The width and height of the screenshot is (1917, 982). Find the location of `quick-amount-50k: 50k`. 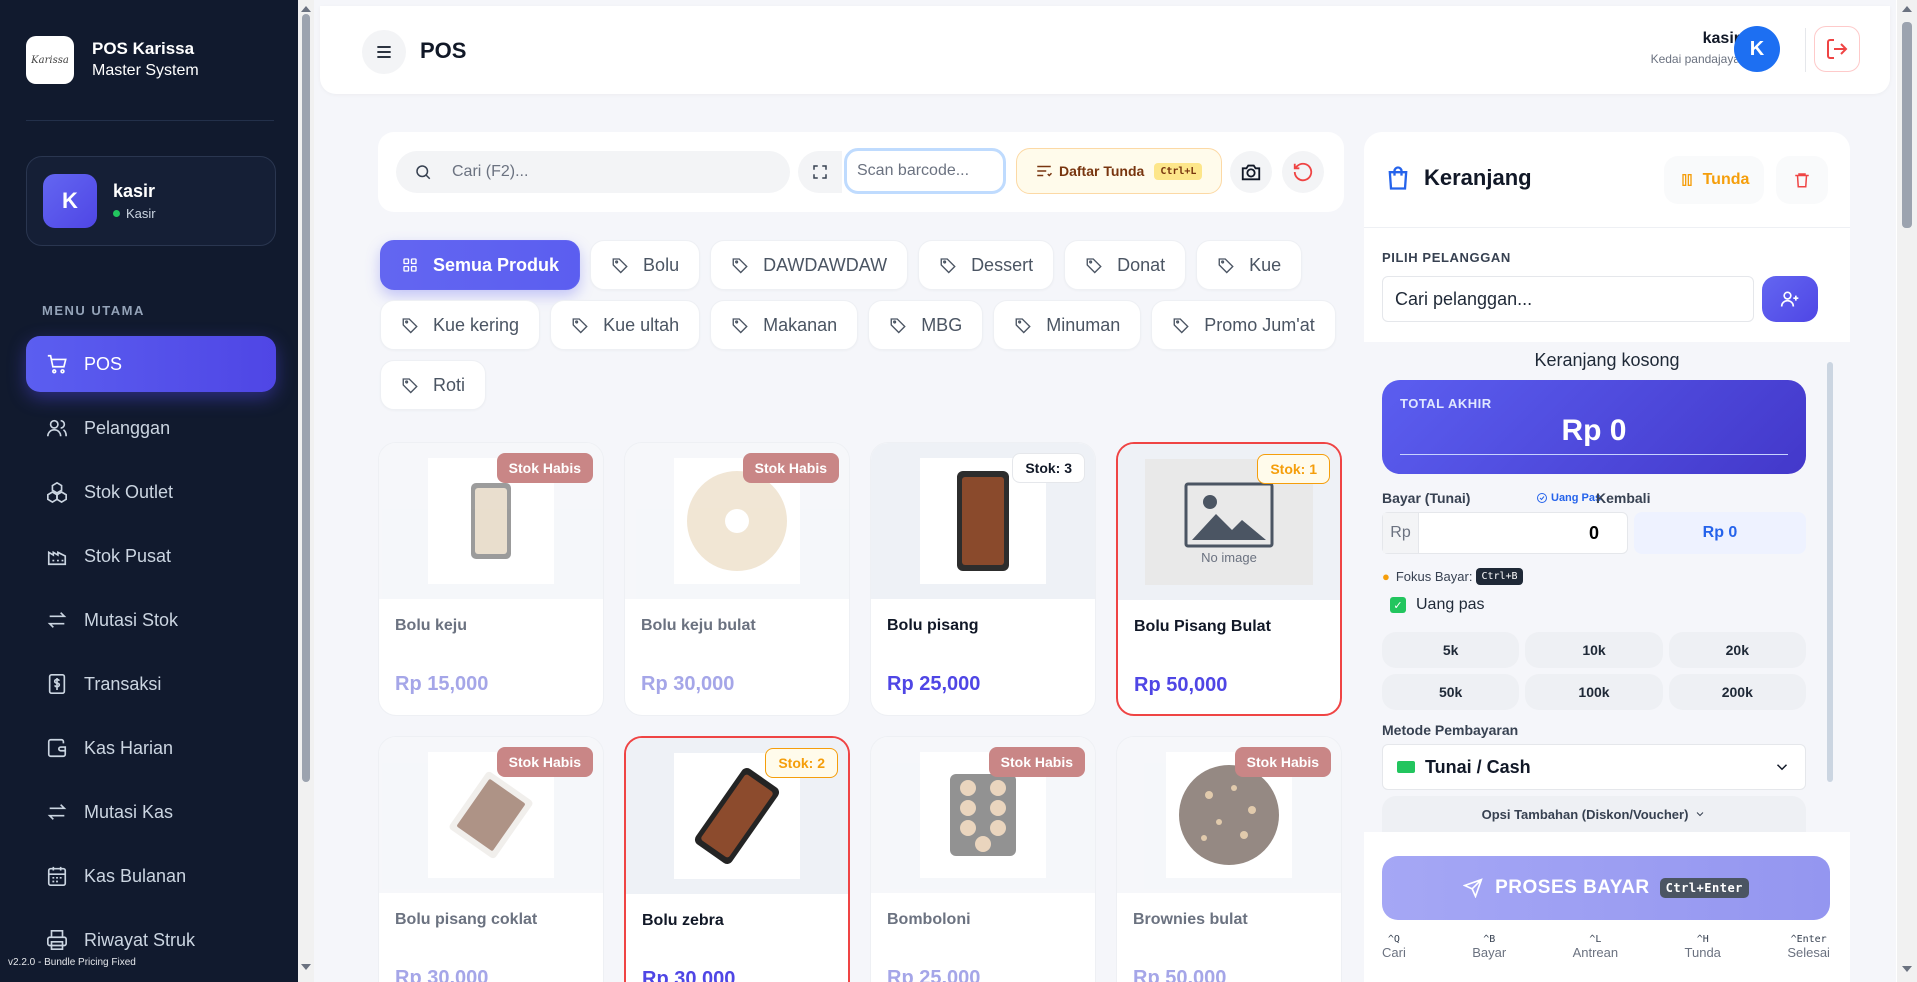

quick-amount-50k: 50k is located at coordinates (1451, 692).